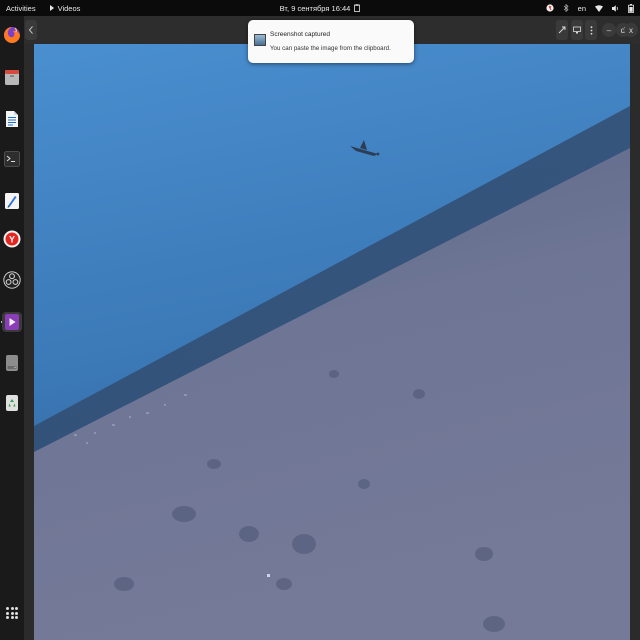 Image resolution: width=640 pixels, height=640 pixels. I want to click on dock-item-obs-studio, so click(12, 280).